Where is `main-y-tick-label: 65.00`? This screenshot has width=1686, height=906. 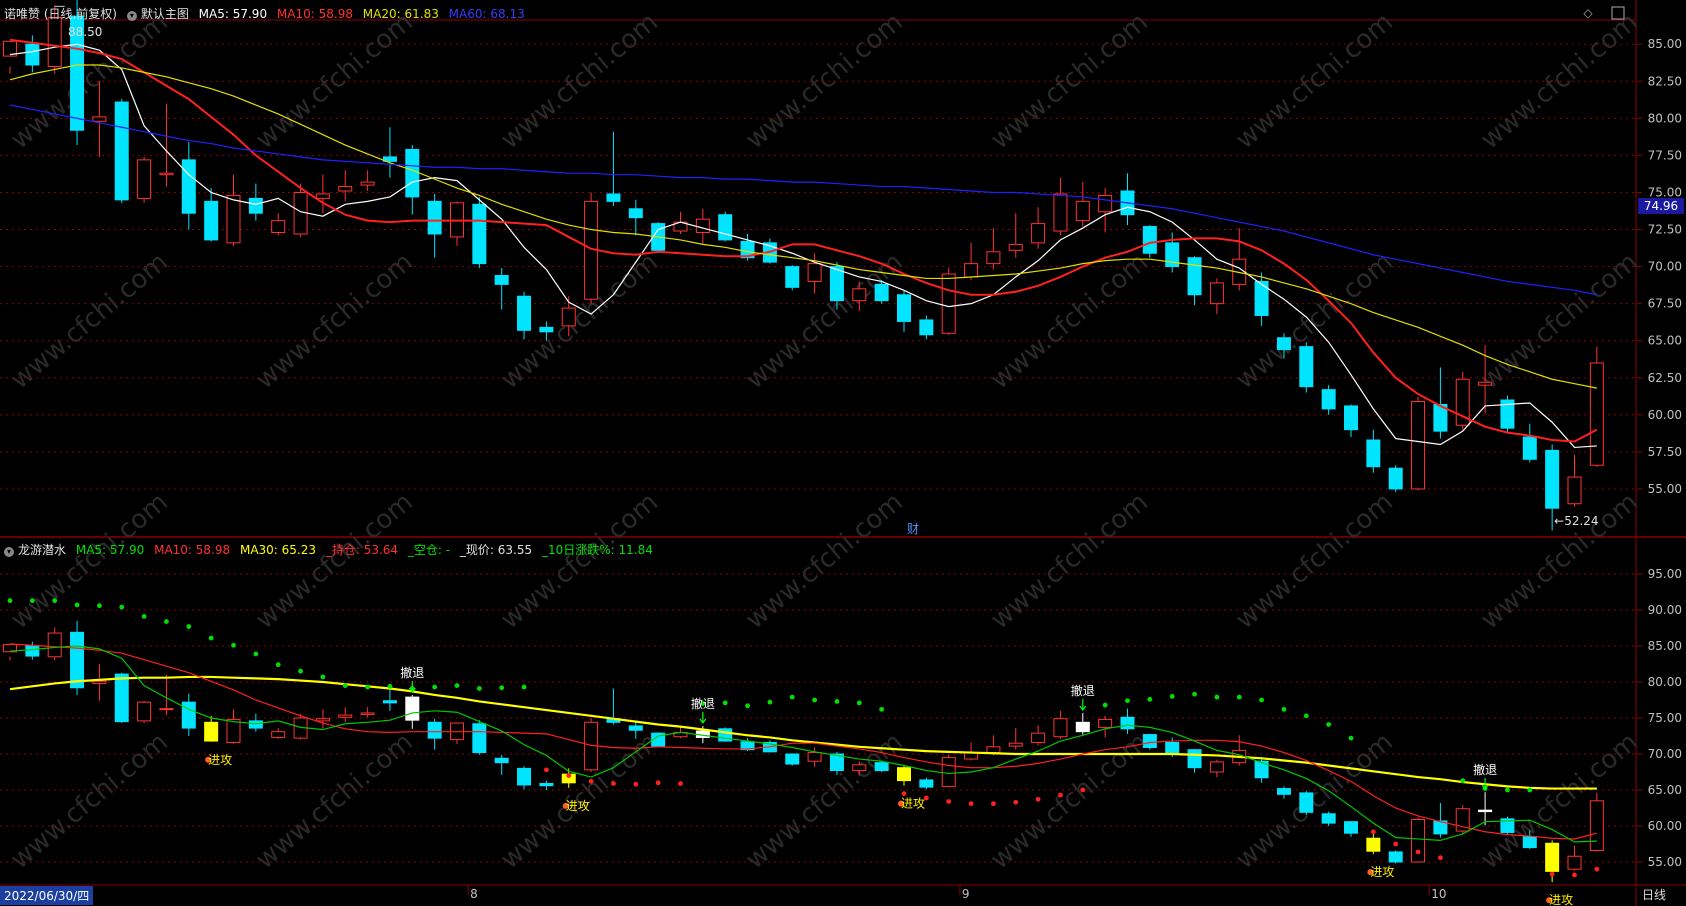
main-y-tick-label: 65.00 is located at coordinates (1665, 341).